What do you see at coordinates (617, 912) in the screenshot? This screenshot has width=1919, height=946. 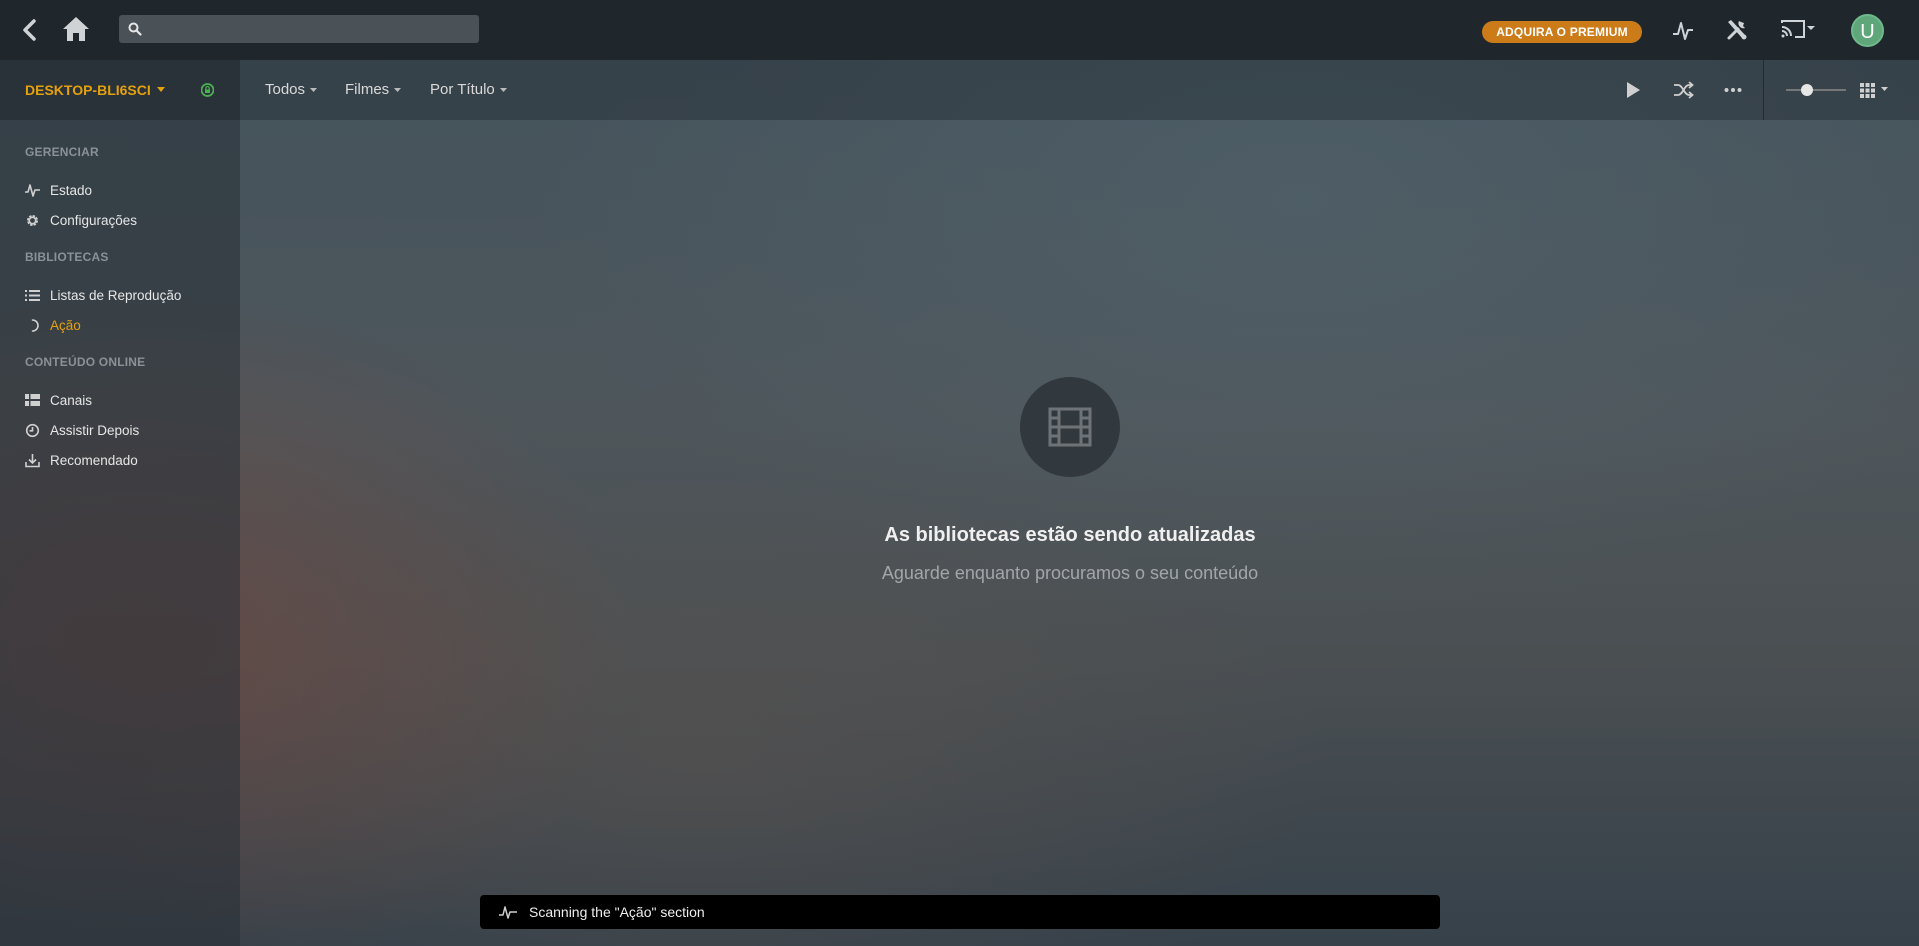 I see `toast-message: Scanning the "Ação" section` at bounding box center [617, 912].